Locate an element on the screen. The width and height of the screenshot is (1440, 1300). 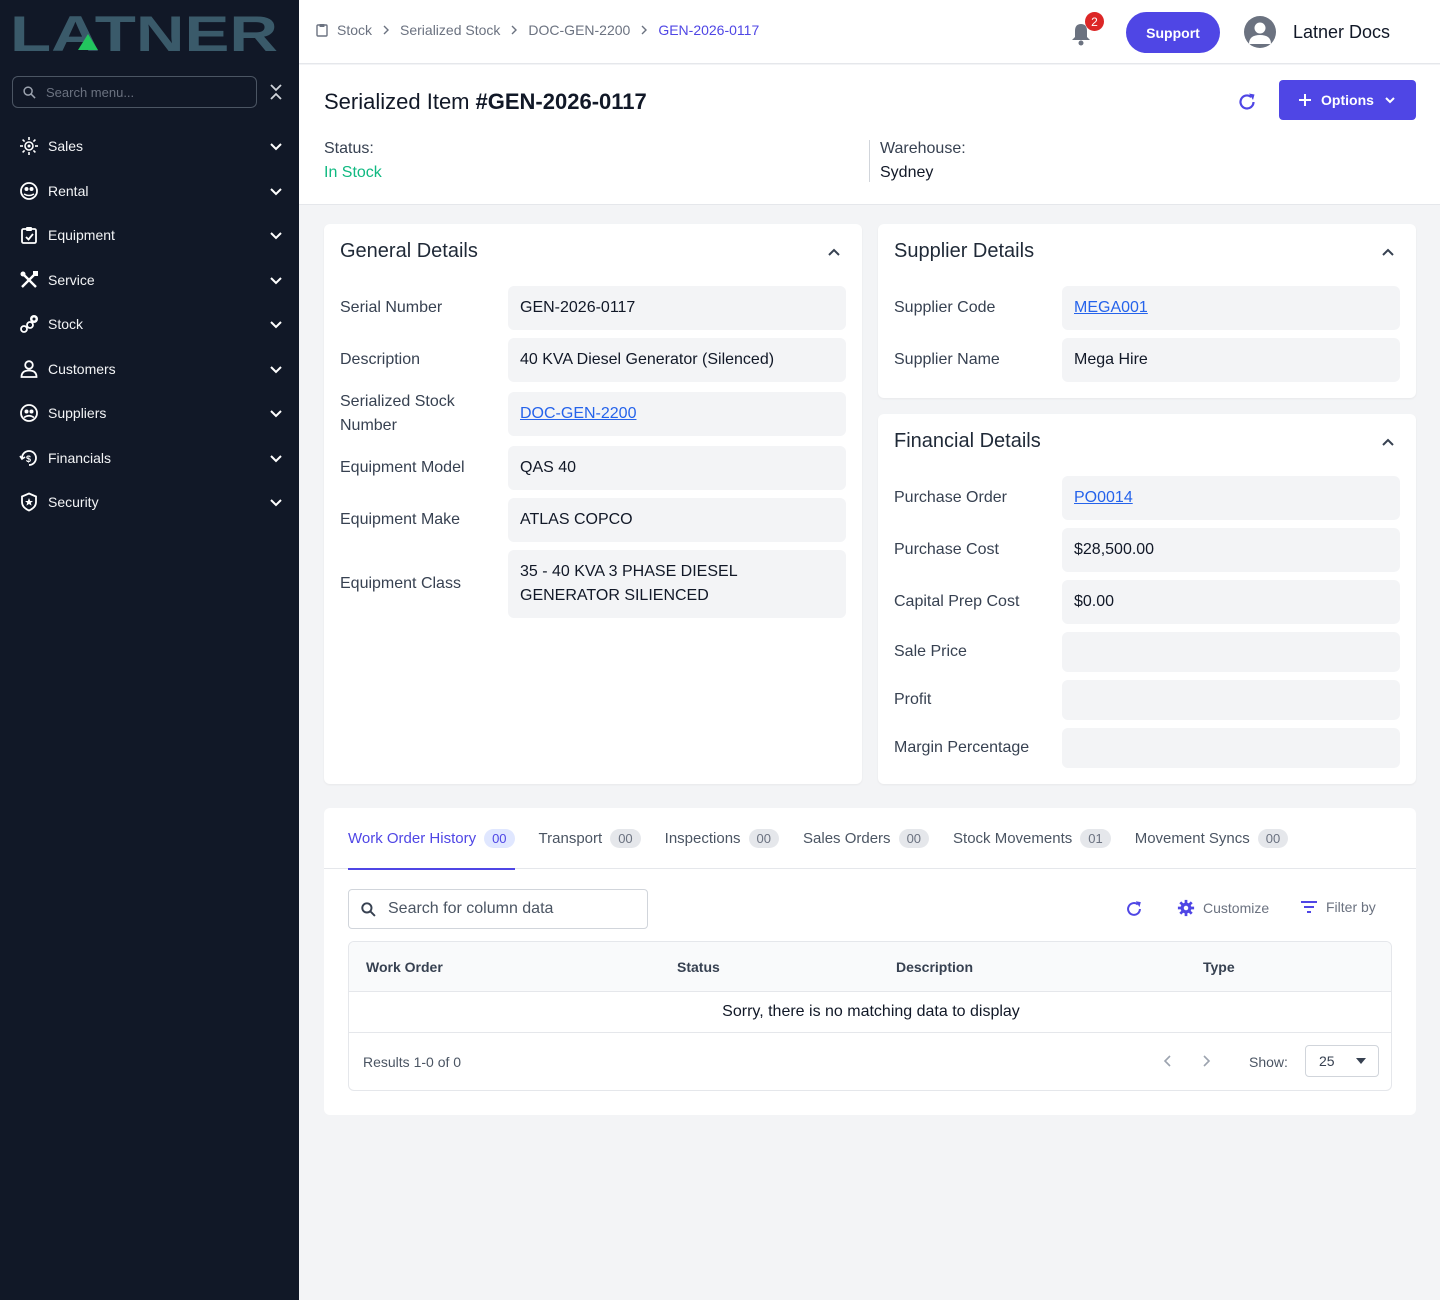
field-supplier-code: Supplier Code MEGA001 is located at coordinates (1147, 308).